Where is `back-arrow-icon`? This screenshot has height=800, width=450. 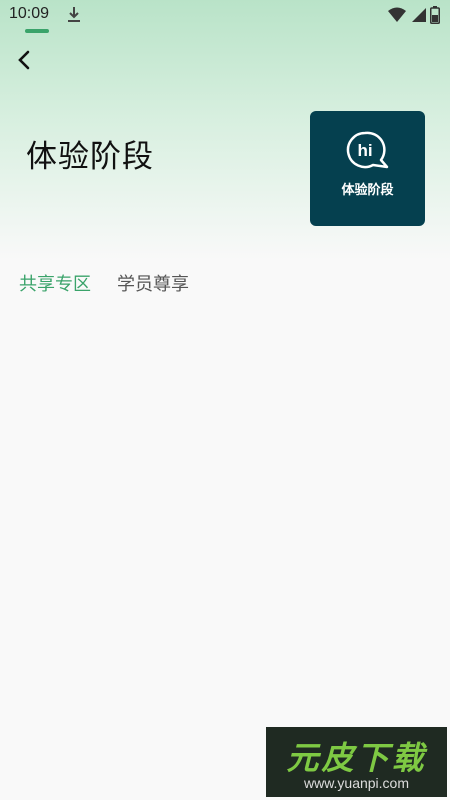
back-arrow-icon is located at coordinates (24, 60).